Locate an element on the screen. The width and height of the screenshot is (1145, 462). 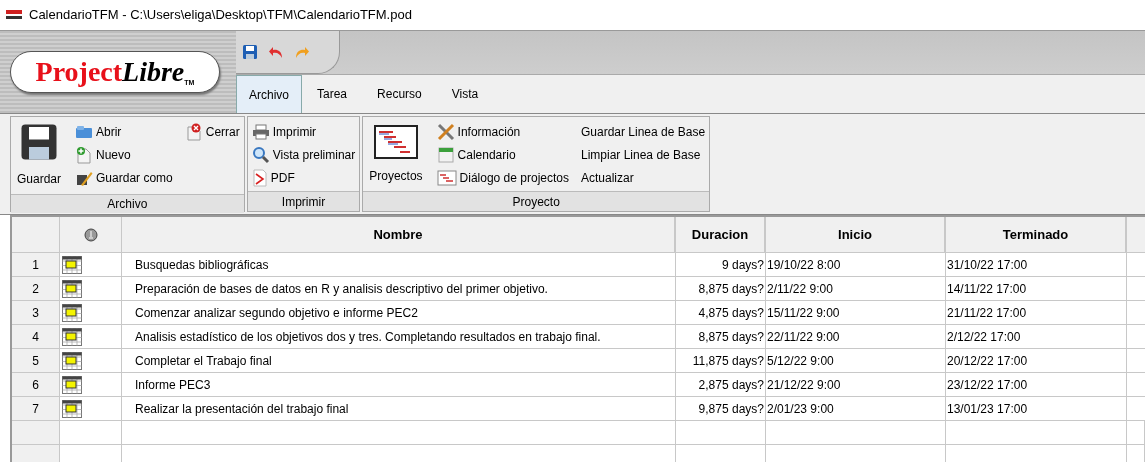
column-header: Terminado is located at coordinates (1036, 235).